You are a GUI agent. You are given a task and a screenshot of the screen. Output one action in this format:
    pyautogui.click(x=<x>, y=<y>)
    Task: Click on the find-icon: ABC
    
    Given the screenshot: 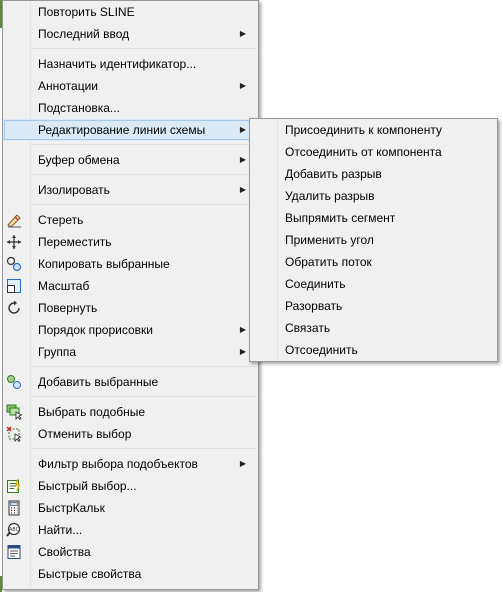 What is the action you would take?
    pyautogui.click(x=14, y=530)
    